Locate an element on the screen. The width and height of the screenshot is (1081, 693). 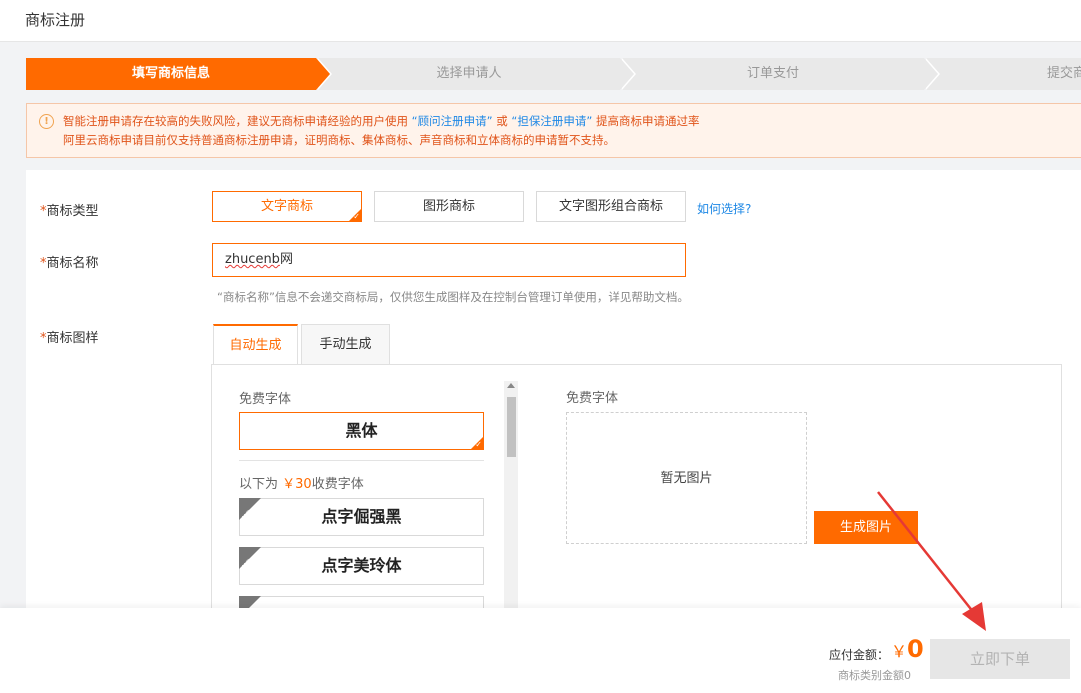
option-label: 文字商标 is located at coordinates (286, 206).